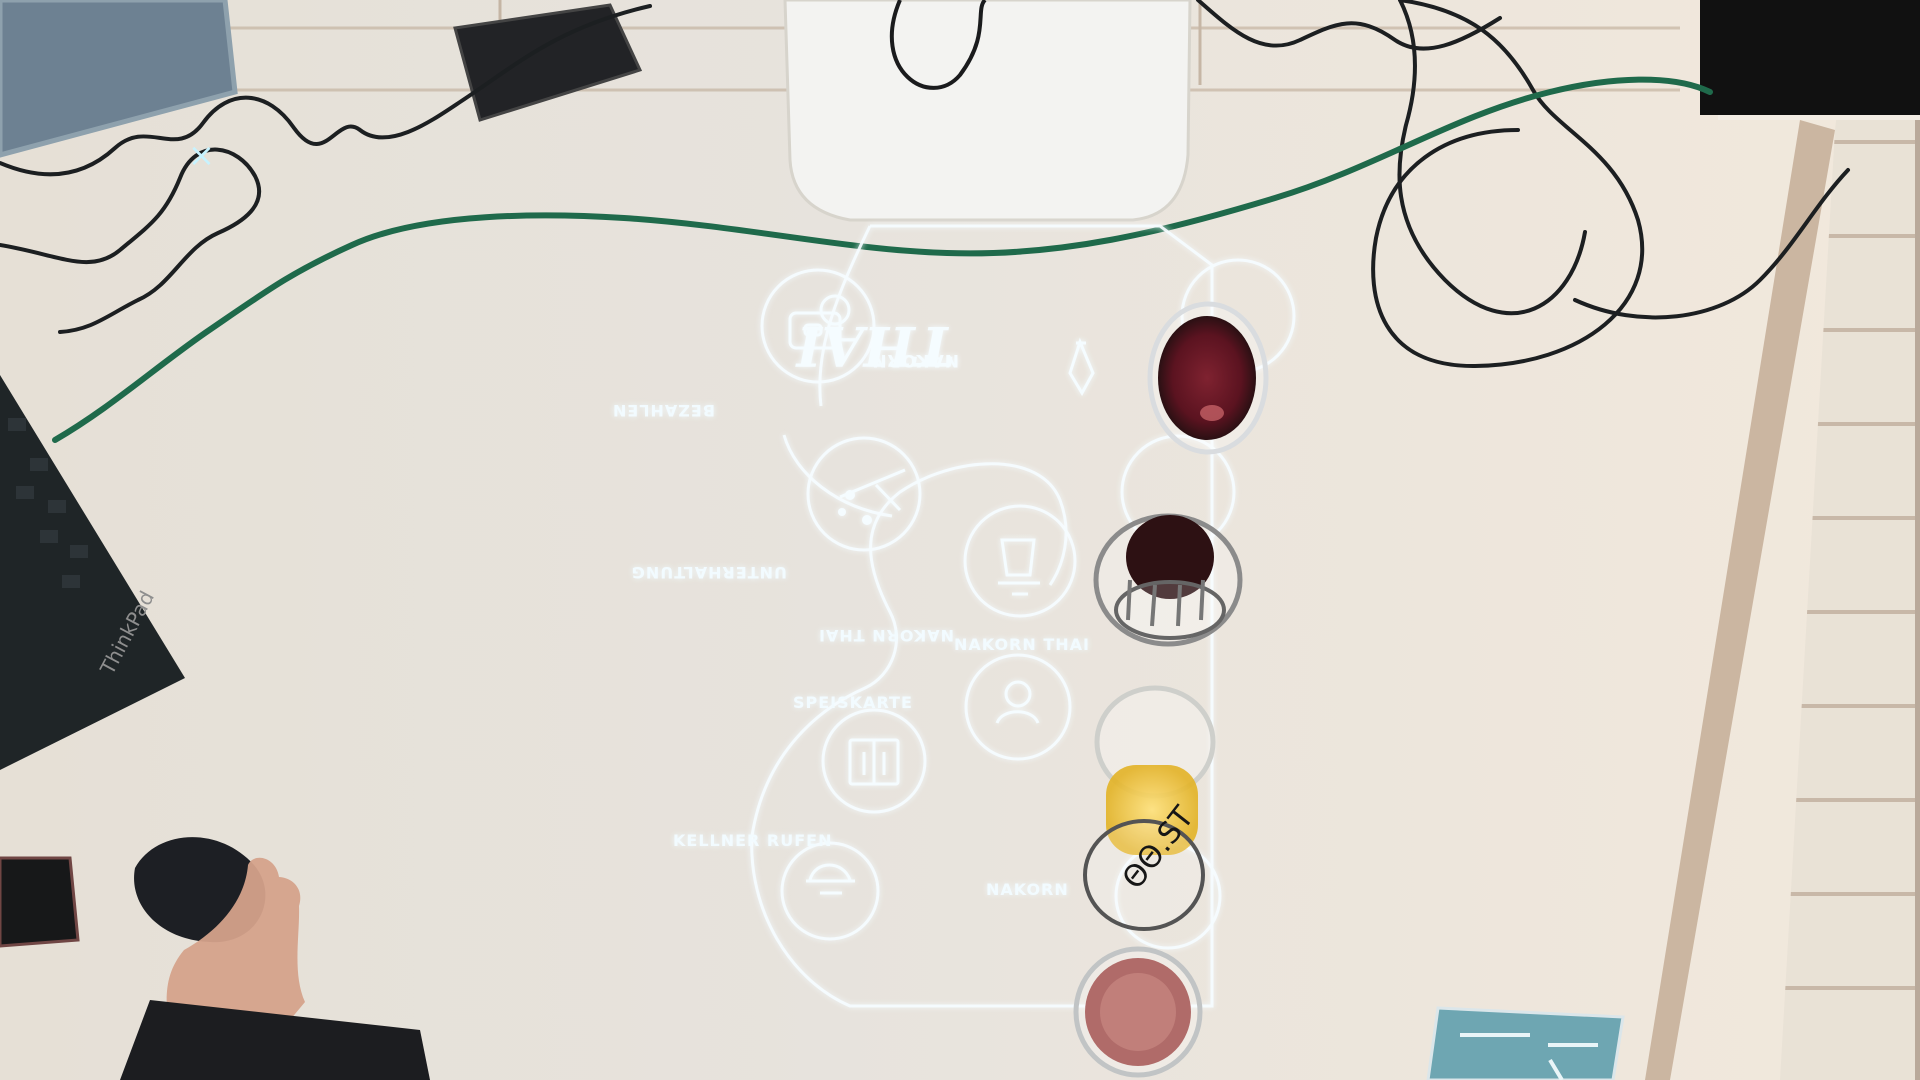 Image resolution: width=1920 pixels, height=1080 pixels. What do you see at coordinates (201, 155) in the screenshot?
I see `close-glyph: ×` at bounding box center [201, 155].